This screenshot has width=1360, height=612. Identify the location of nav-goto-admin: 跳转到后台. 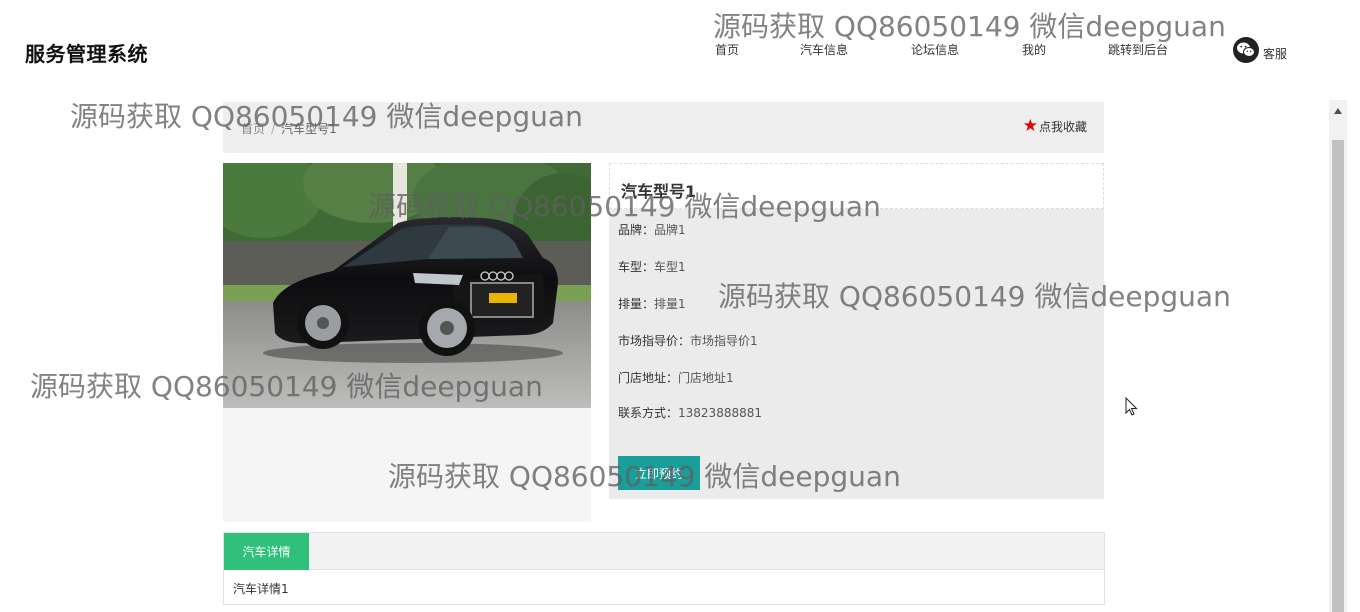
(1138, 49).